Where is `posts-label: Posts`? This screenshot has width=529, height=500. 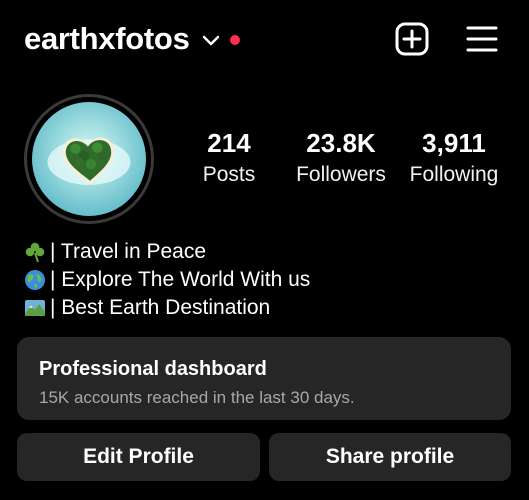
posts-label: Posts is located at coordinates (229, 174).